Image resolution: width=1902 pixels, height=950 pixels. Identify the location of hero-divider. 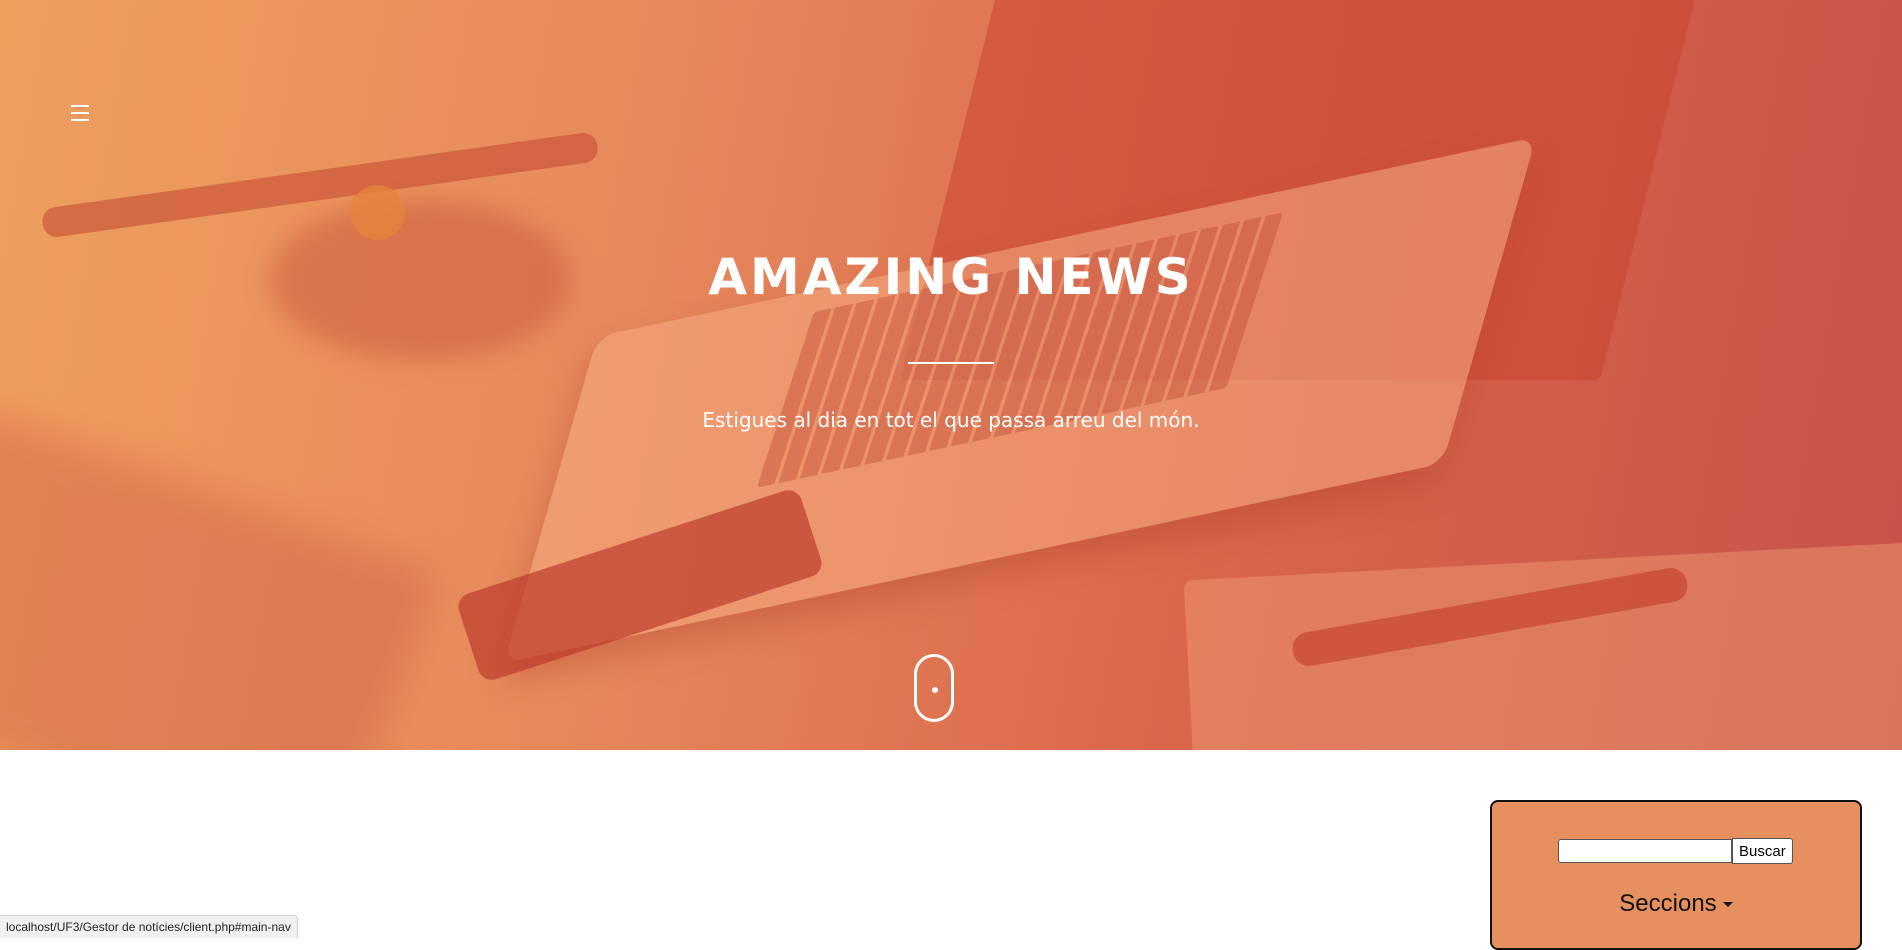
(951, 363).